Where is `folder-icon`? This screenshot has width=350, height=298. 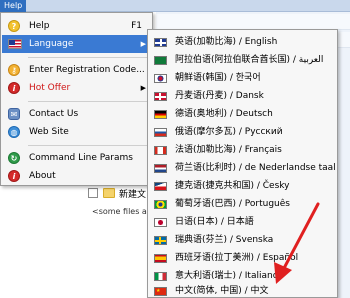
folder-icon is located at coordinates (109, 193).